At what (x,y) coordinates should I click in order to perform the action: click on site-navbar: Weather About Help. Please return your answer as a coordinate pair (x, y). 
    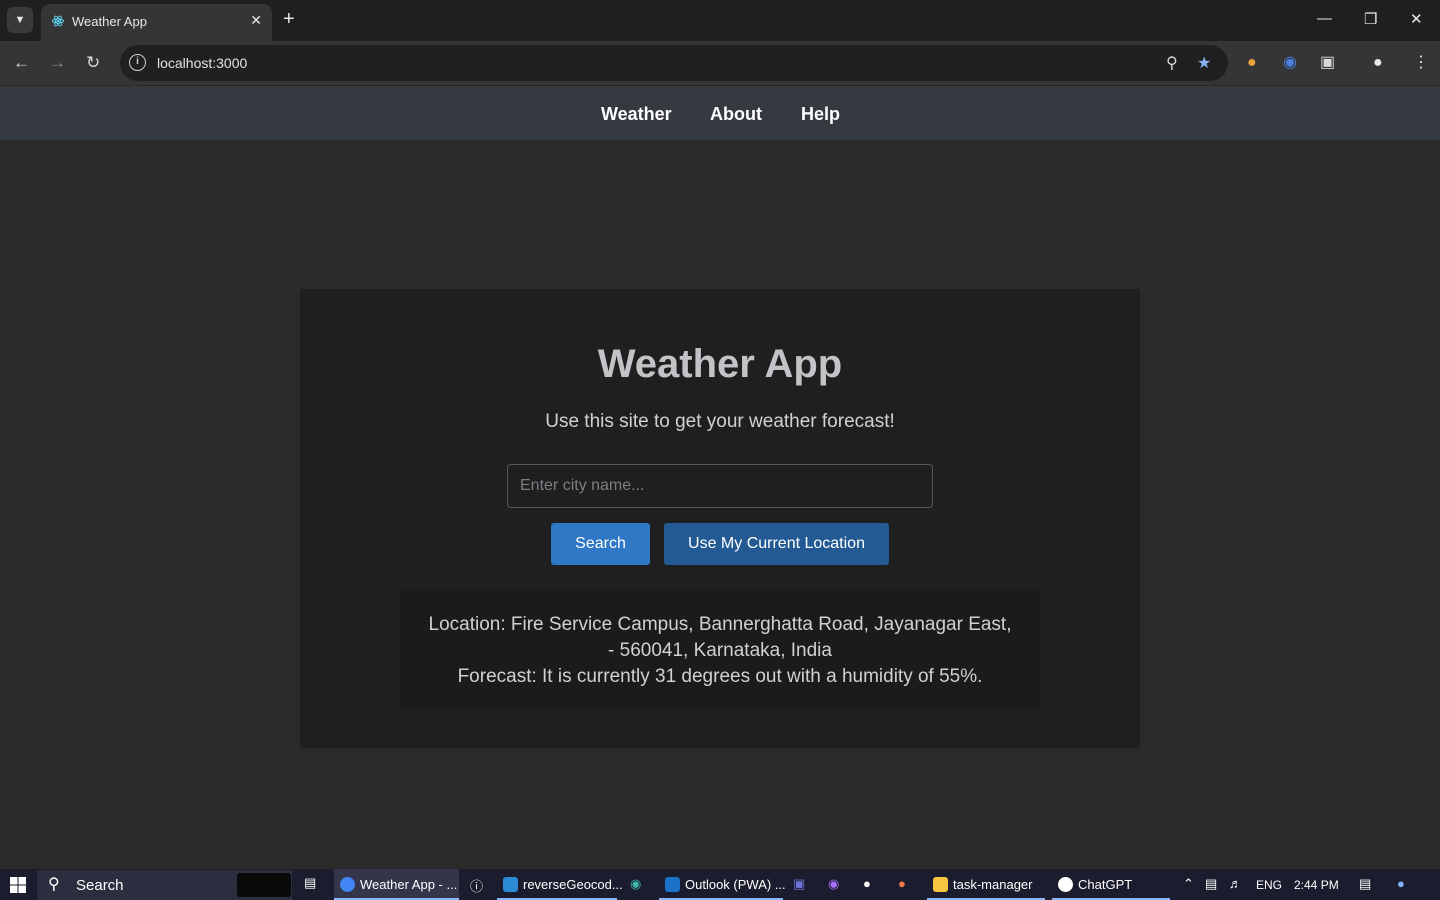
    Looking at the image, I should click on (720, 113).